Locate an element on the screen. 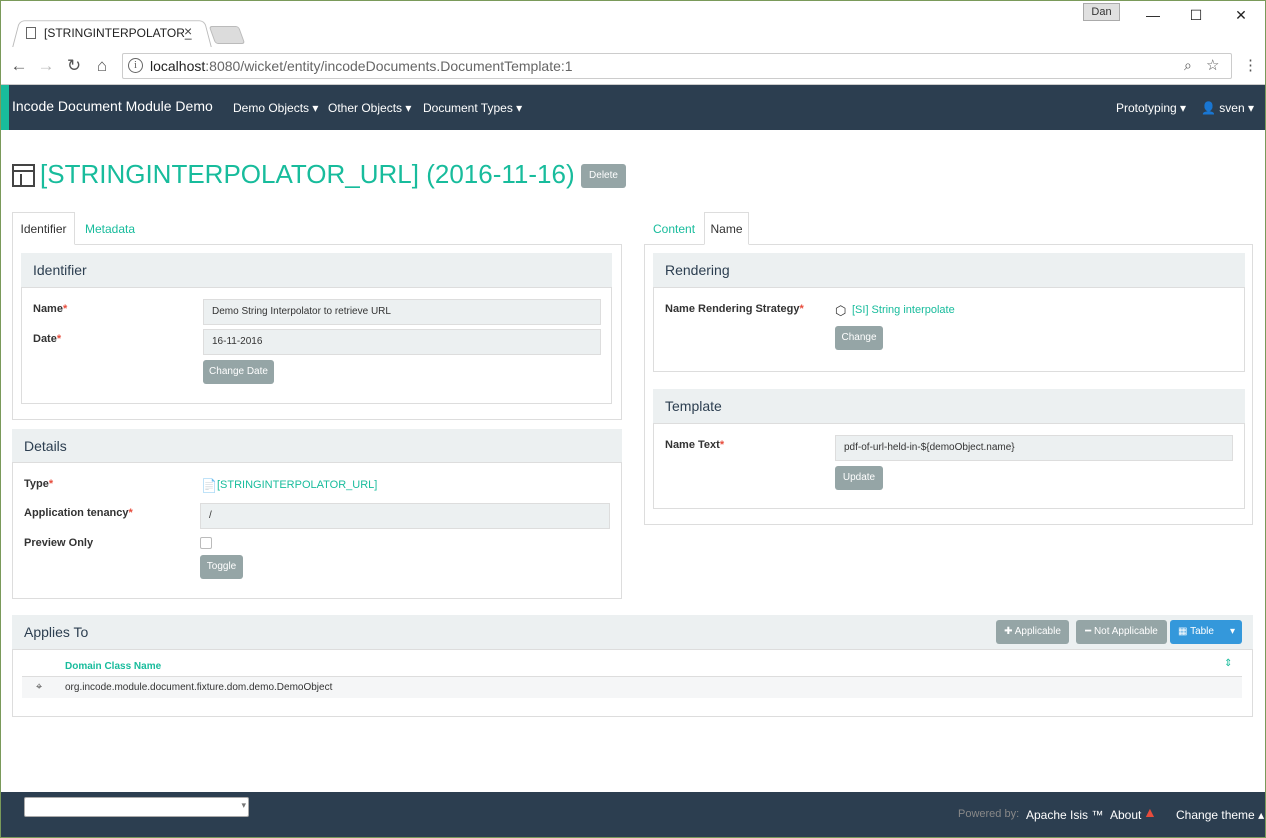  template-heading: Template is located at coordinates (949, 406).